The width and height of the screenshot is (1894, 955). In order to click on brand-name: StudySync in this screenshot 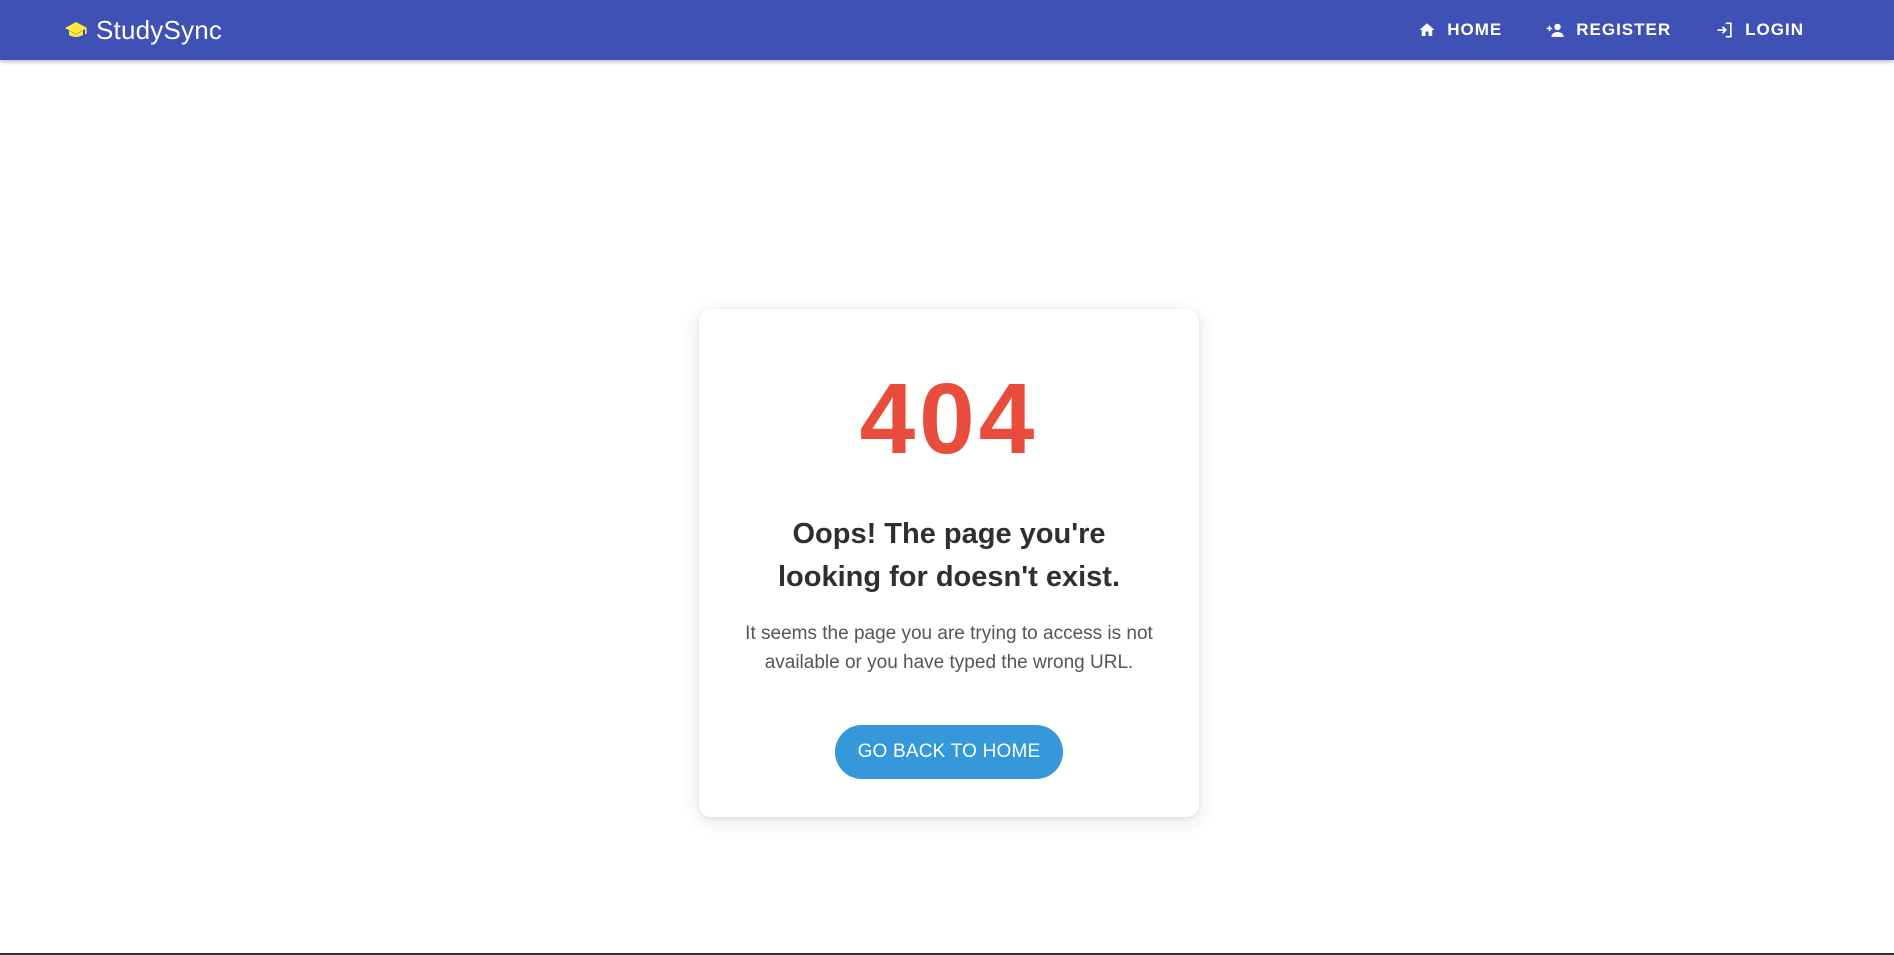, I will do `click(159, 29)`.